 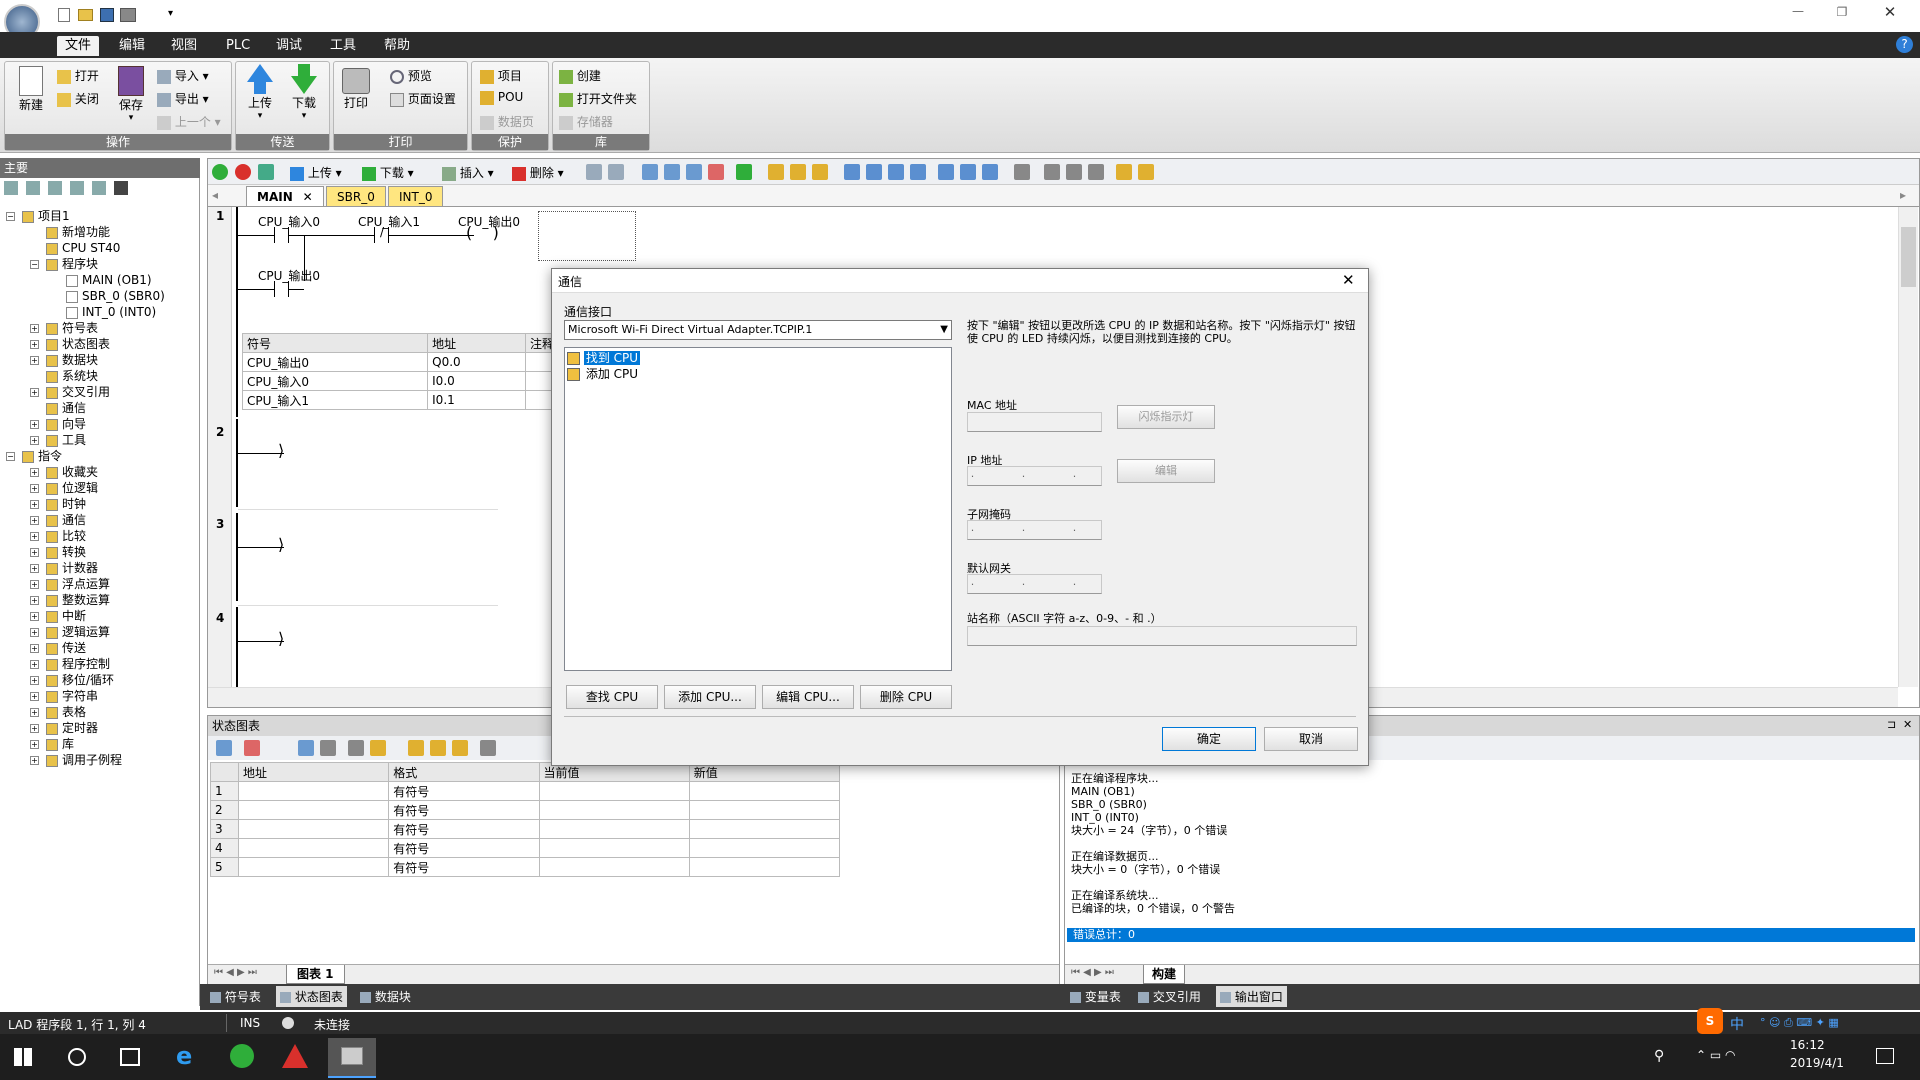 What do you see at coordinates (78, 664) in the screenshot?
I see `tree-item: 程序控制` at bounding box center [78, 664].